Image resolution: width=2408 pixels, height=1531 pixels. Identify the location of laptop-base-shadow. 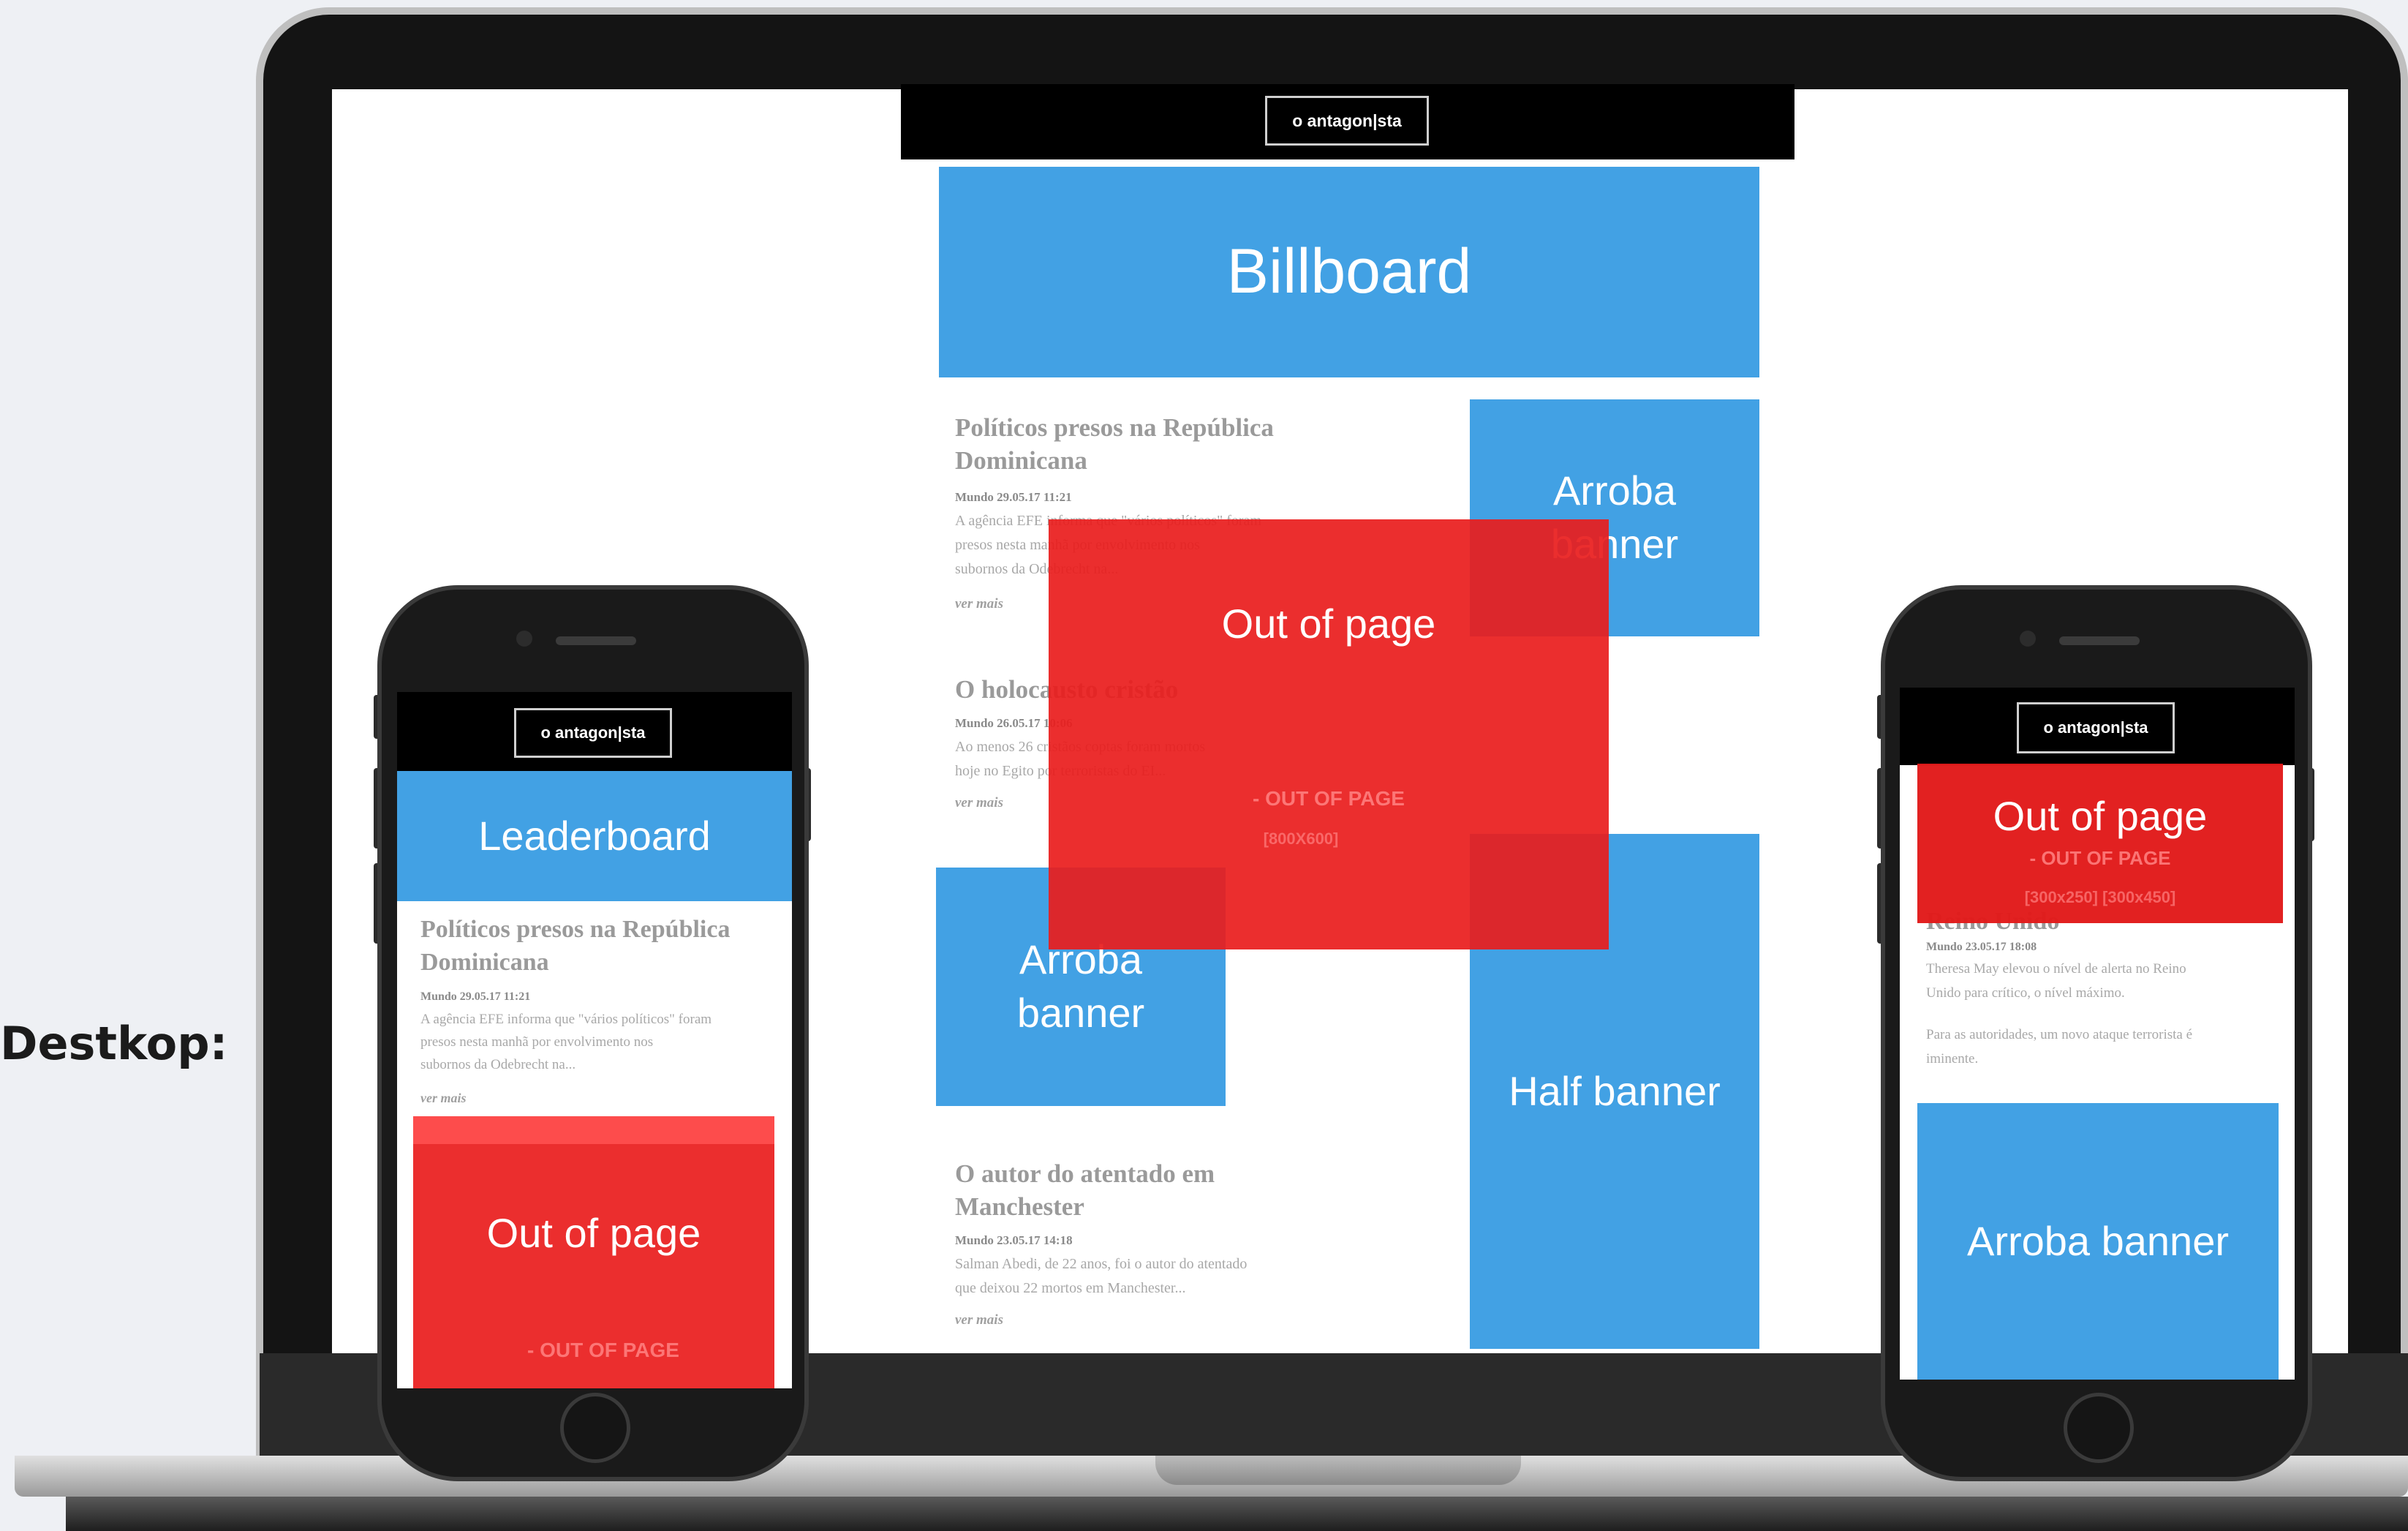
(1237, 1514).